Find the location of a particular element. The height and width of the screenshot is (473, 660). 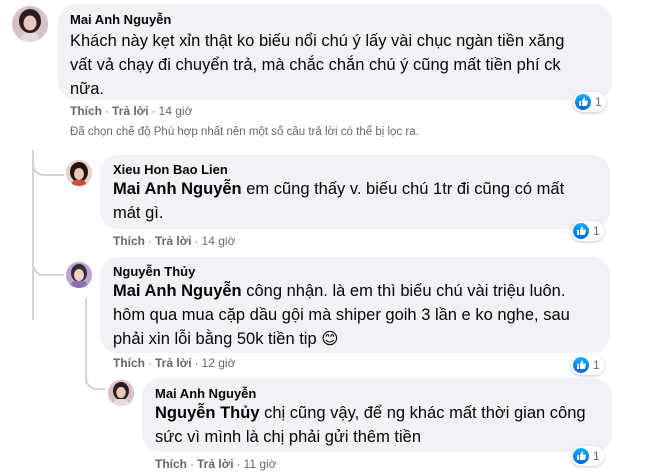

comment-actions: Thích · Trả lời · 11 giờ is located at coordinates (216, 464).